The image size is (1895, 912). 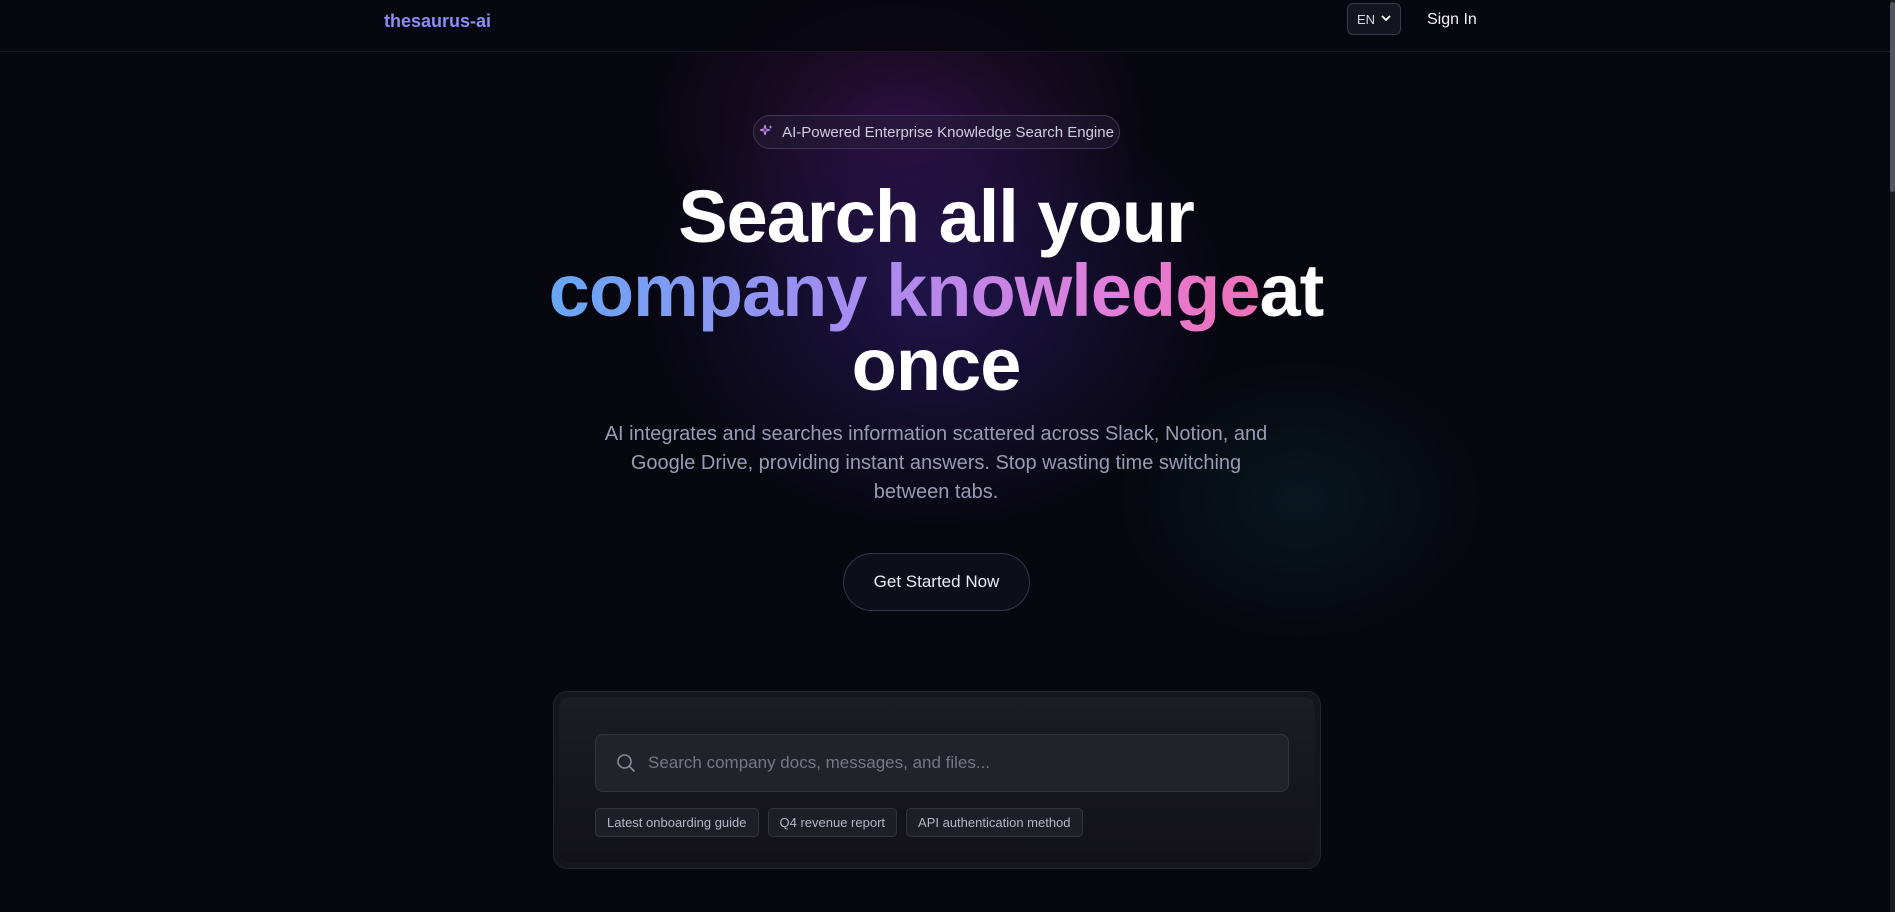 What do you see at coordinates (1386, 19) in the screenshot?
I see `chevron-down-icon` at bounding box center [1386, 19].